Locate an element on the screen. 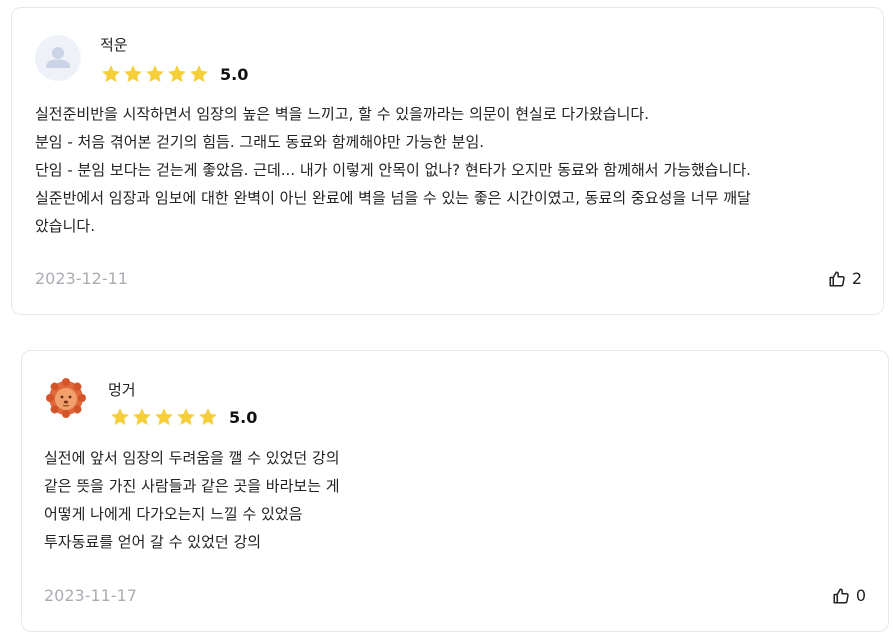 Image resolution: width=893 pixels, height=641 pixels. like-button: 0 is located at coordinates (849, 595).